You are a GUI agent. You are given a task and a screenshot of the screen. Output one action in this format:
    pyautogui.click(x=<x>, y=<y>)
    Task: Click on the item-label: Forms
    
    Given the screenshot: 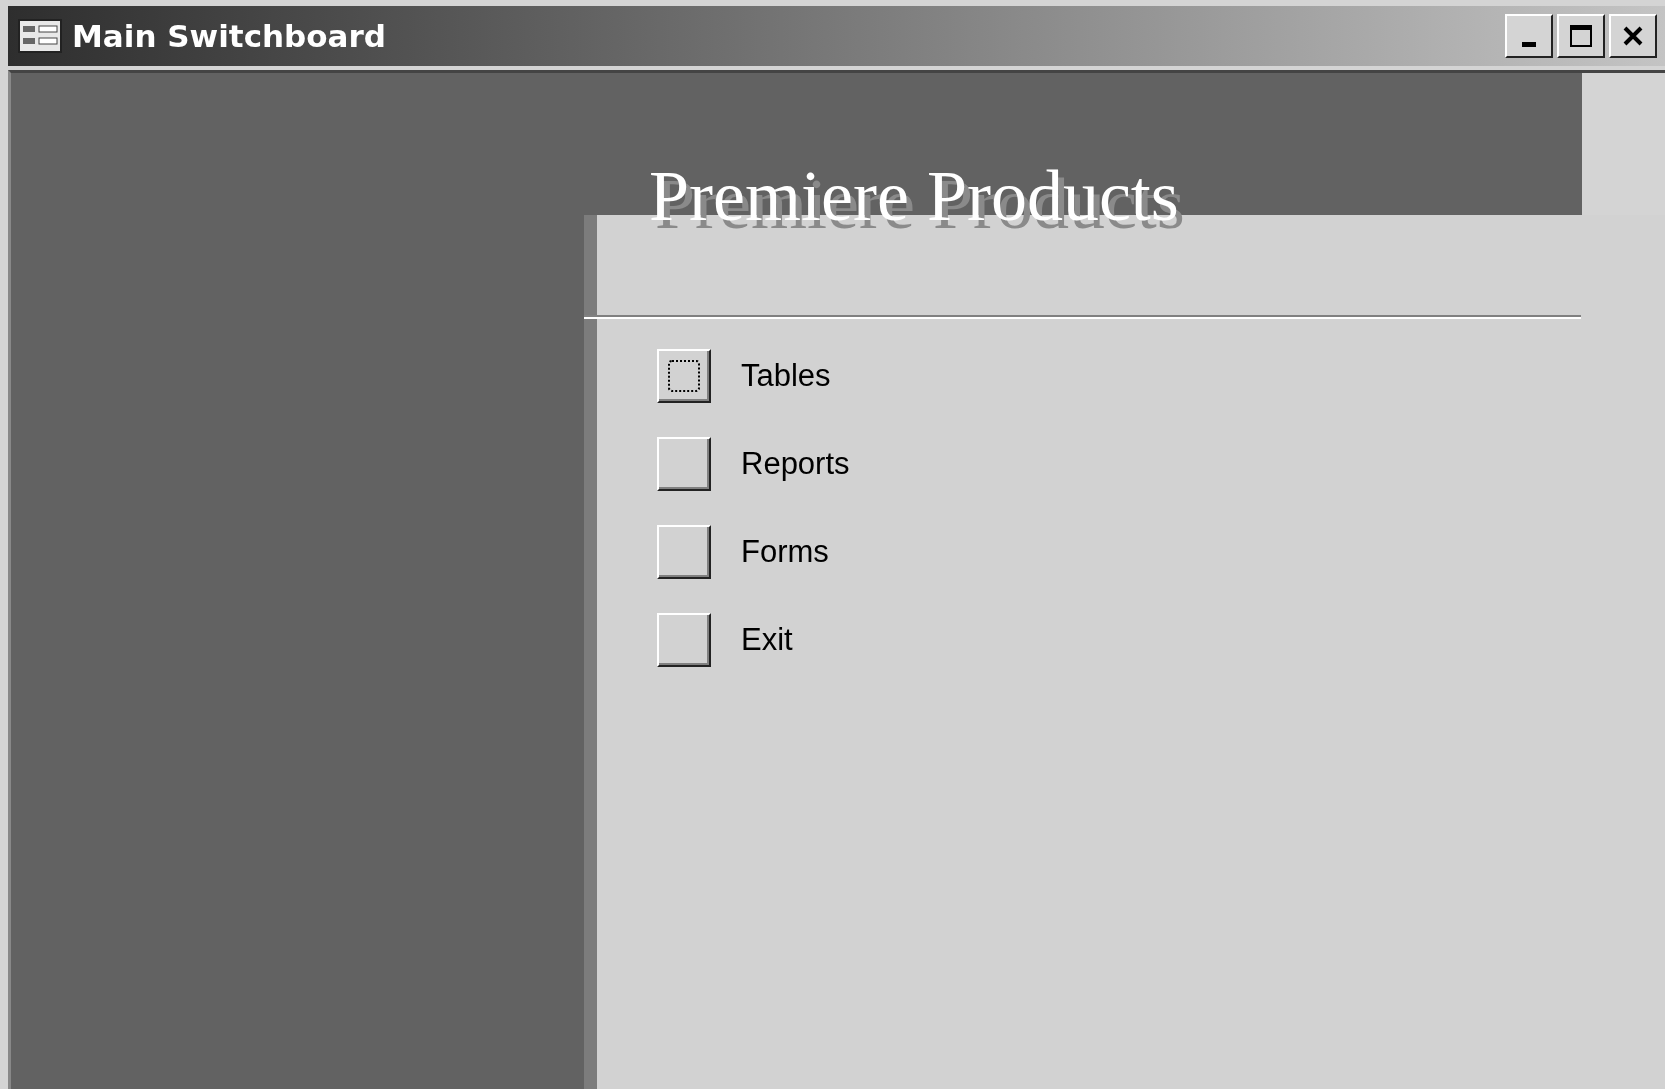 What is the action you would take?
    pyautogui.click(x=785, y=552)
    